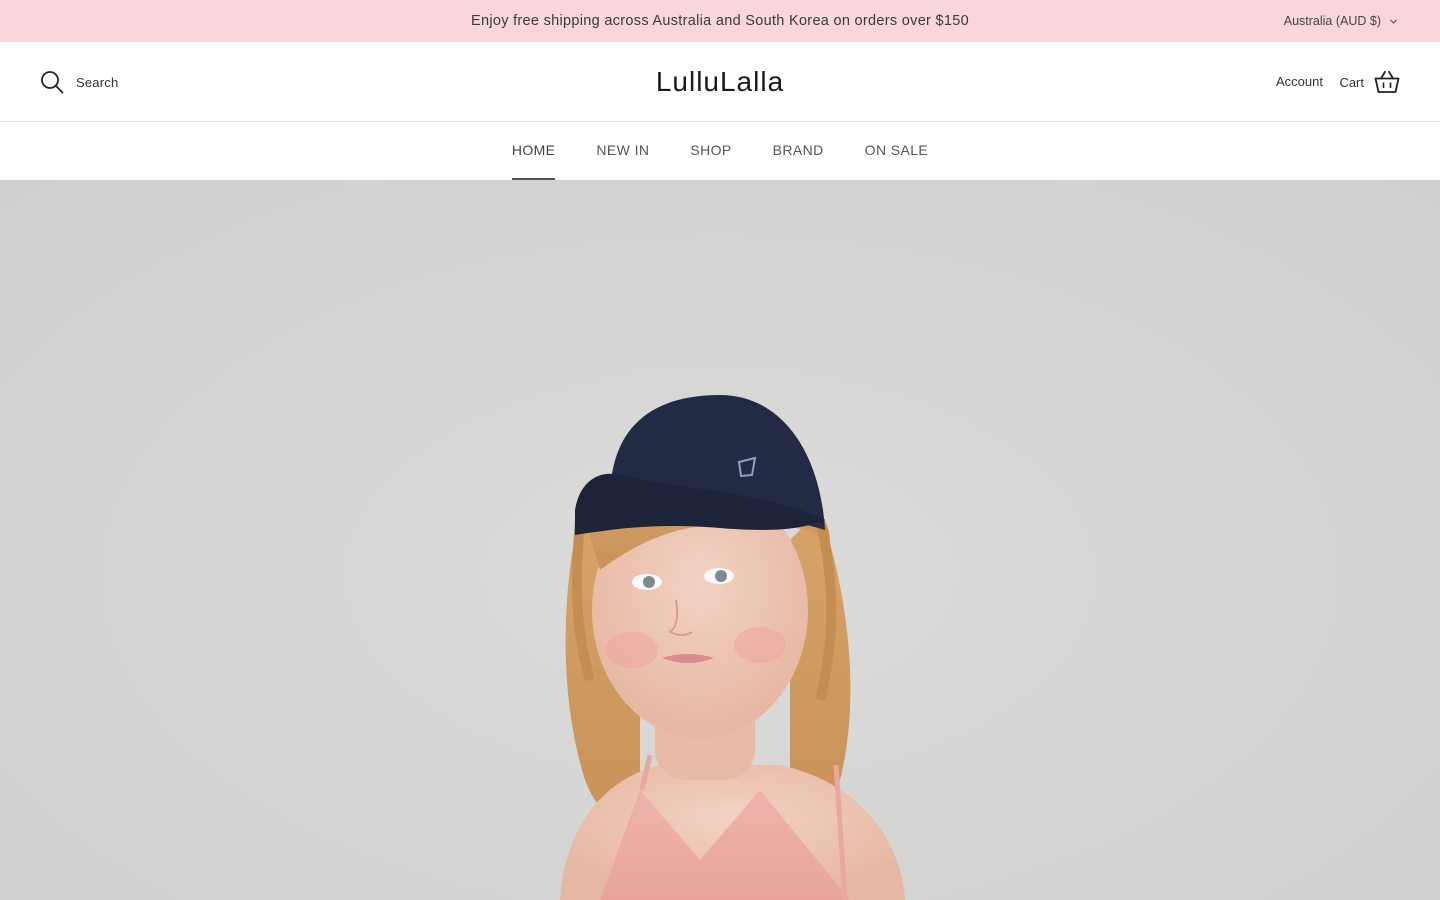 This screenshot has width=1440, height=900. I want to click on nav-item-home: HOME, so click(533, 151).